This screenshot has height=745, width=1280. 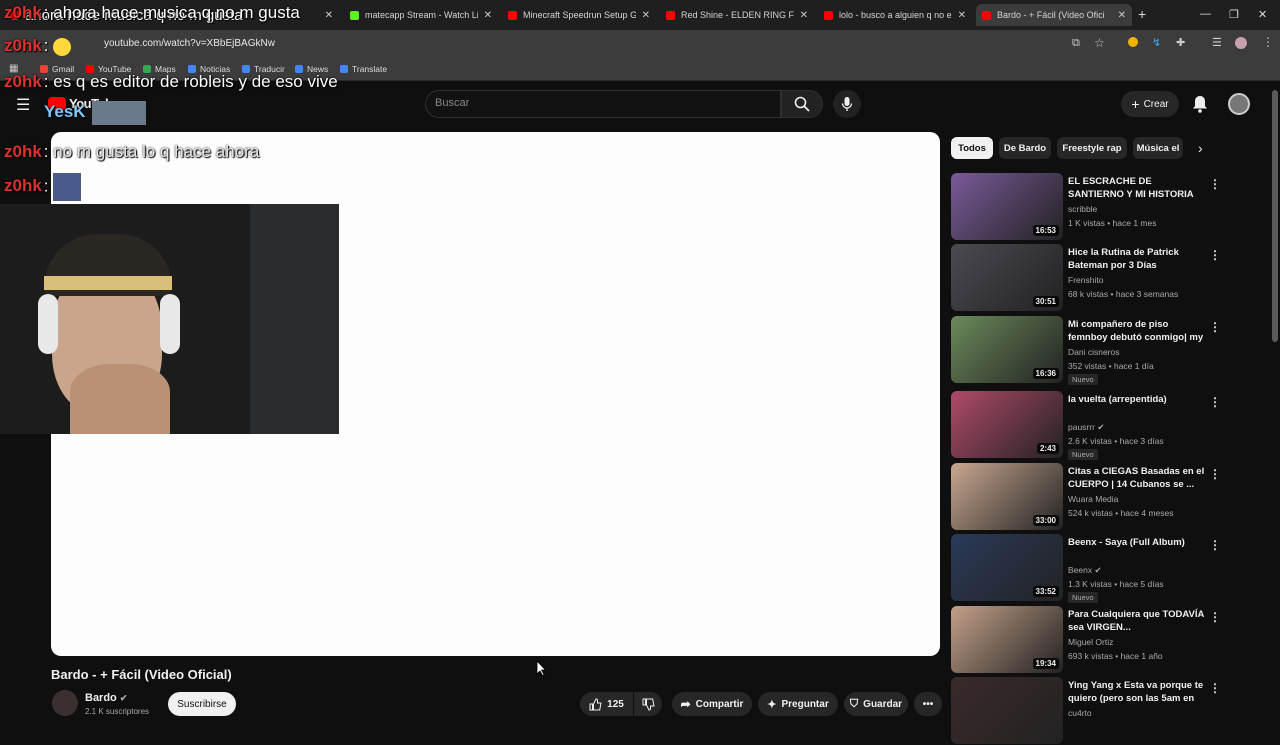 What do you see at coordinates (1138, 399) in the screenshot?
I see `recommendation-title: la vuelta (arrepentida)` at bounding box center [1138, 399].